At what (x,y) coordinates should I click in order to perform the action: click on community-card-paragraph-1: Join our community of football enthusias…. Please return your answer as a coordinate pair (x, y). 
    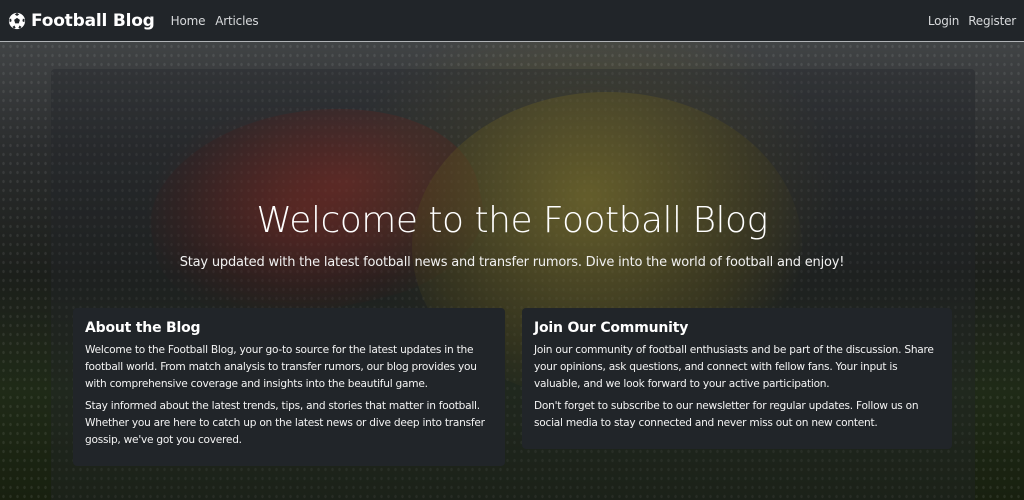
    Looking at the image, I should click on (734, 367).